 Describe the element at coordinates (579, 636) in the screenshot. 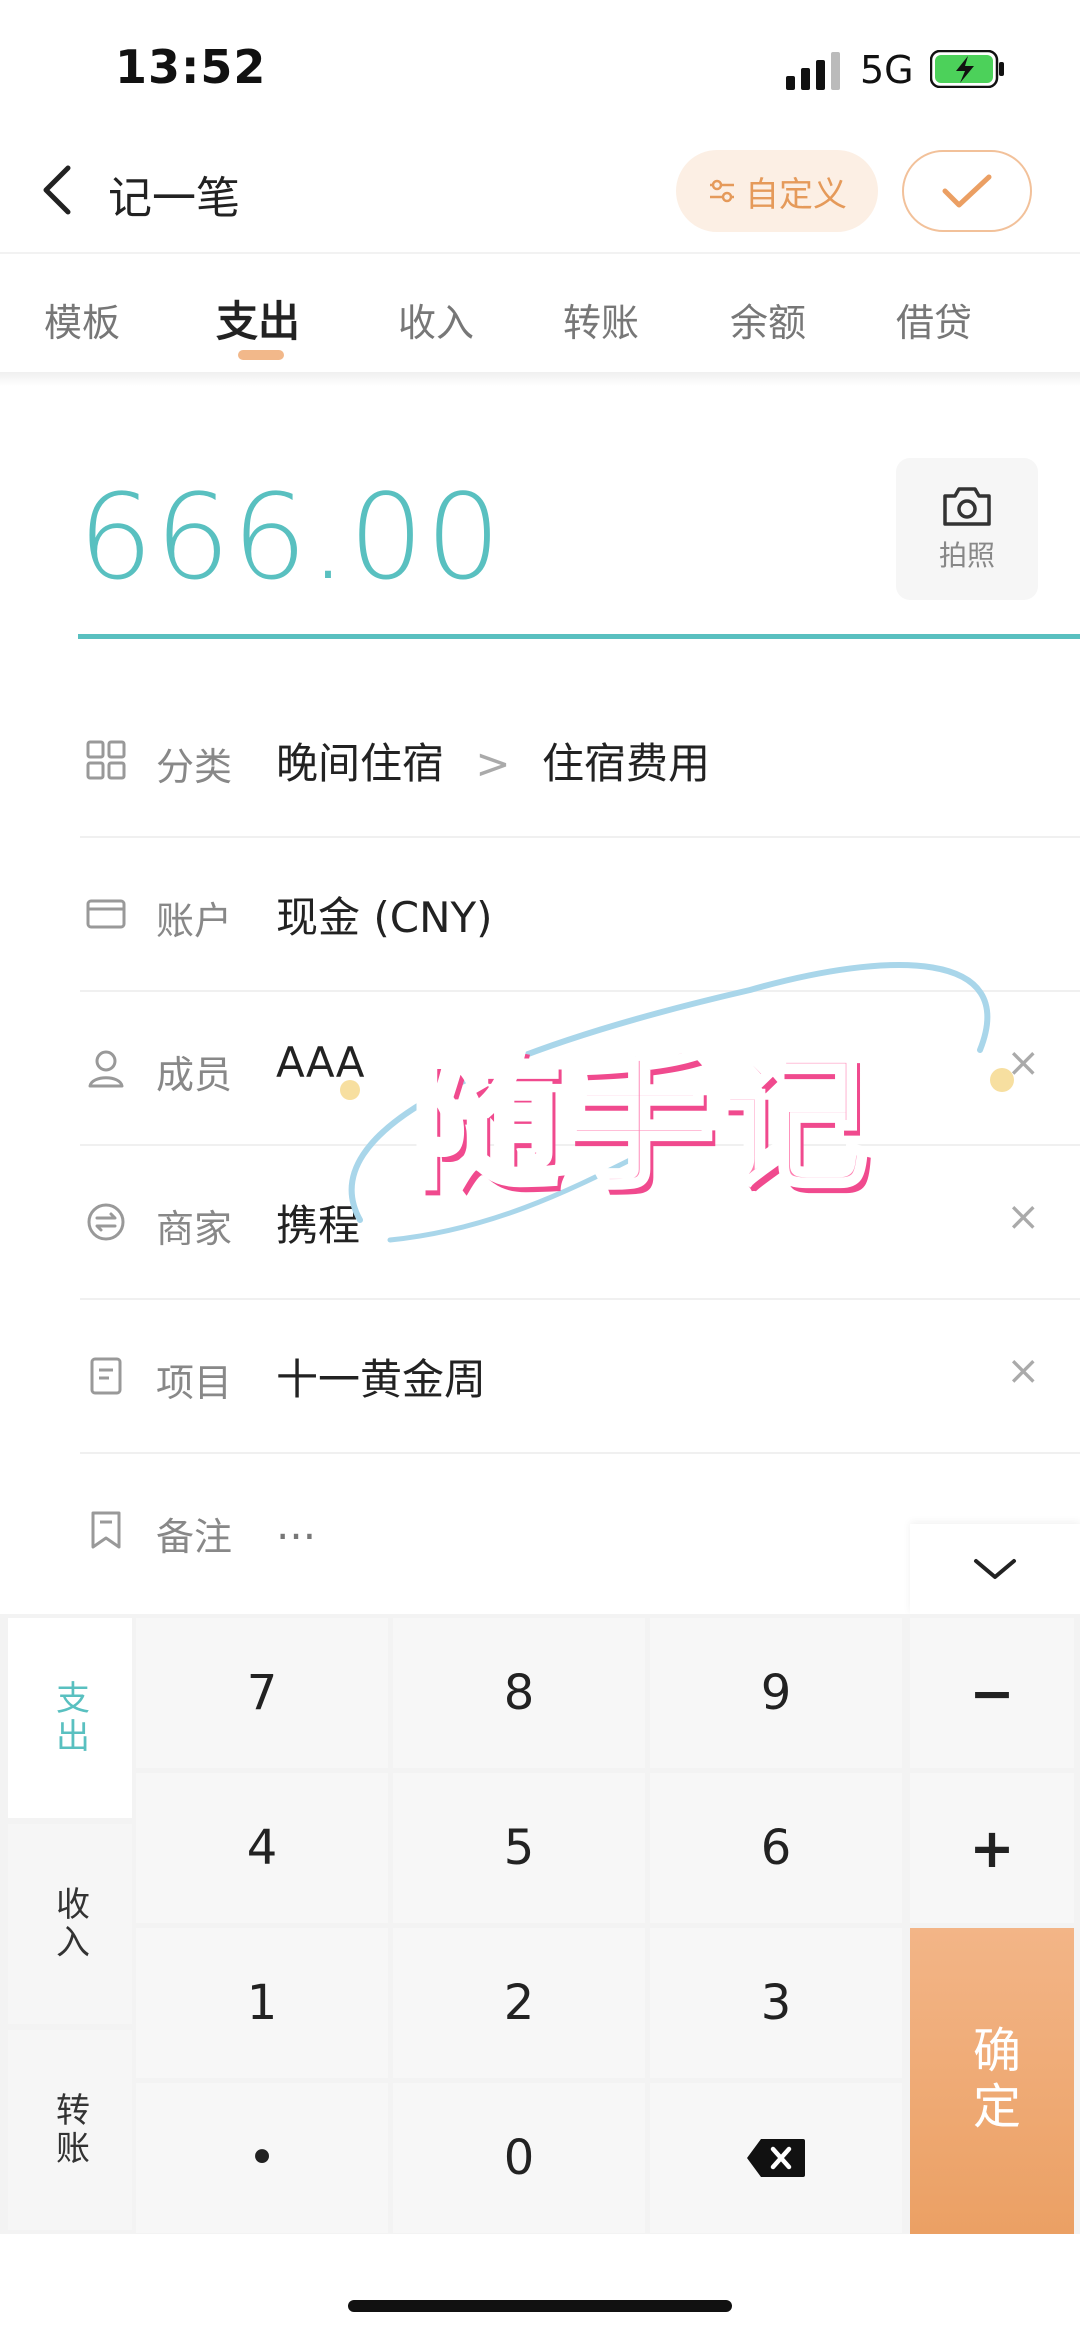

I see `amount-underline` at that location.